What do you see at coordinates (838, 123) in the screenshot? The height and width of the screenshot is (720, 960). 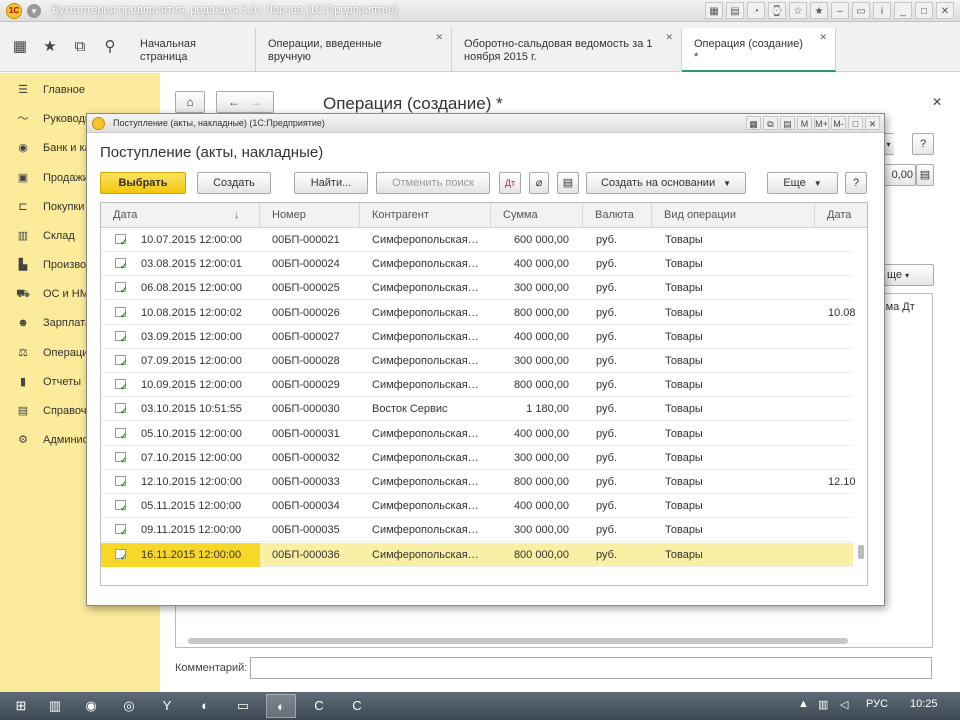 I see `m-minus-icon: M-` at bounding box center [838, 123].